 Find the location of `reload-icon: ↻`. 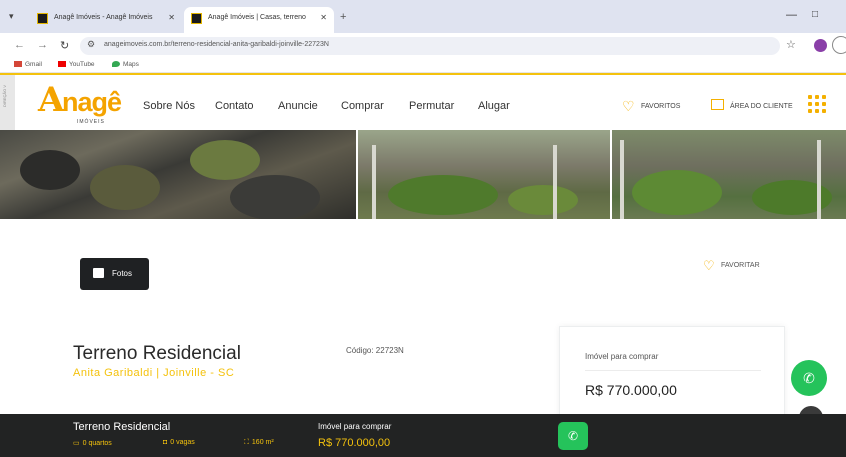

reload-icon: ↻ is located at coordinates (64, 45).